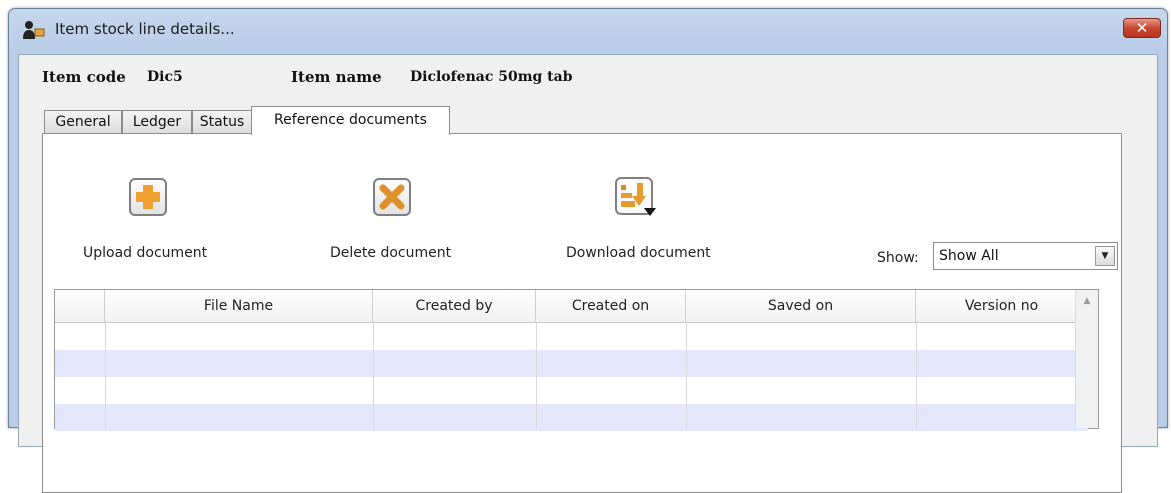 This screenshot has width=1171, height=493. I want to click on plus-icon, so click(148, 197).